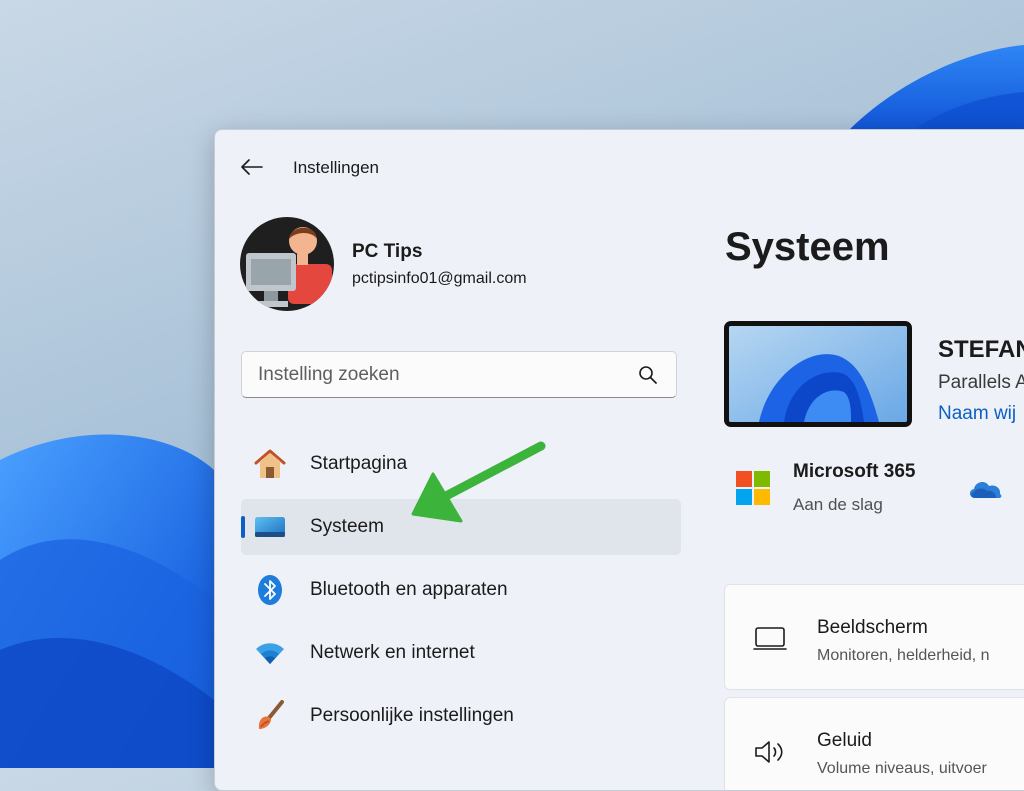 The height and width of the screenshot is (791, 1024). What do you see at coordinates (753, 488) in the screenshot?
I see `microsoft-logo-icon` at bounding box center [753, 488].